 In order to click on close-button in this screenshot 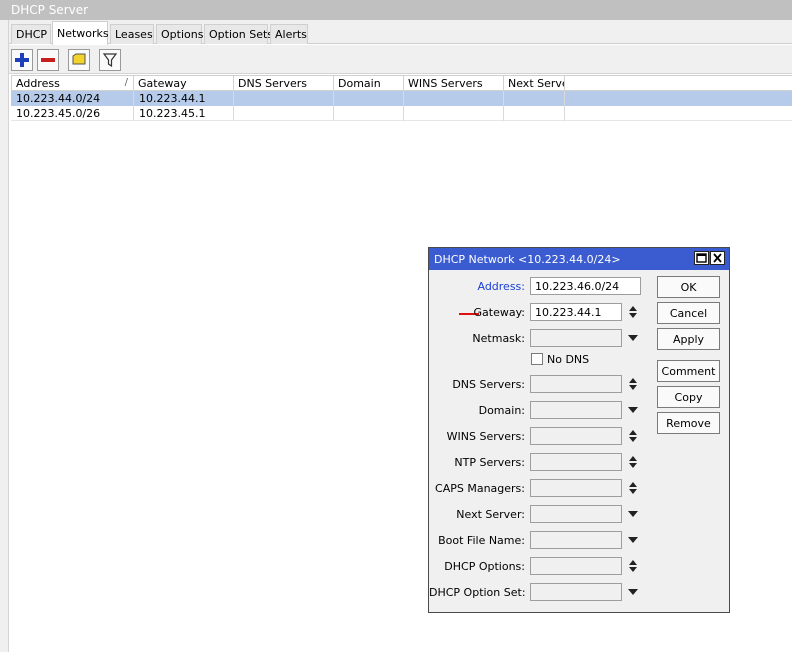, I will do `click(717, 258)`.